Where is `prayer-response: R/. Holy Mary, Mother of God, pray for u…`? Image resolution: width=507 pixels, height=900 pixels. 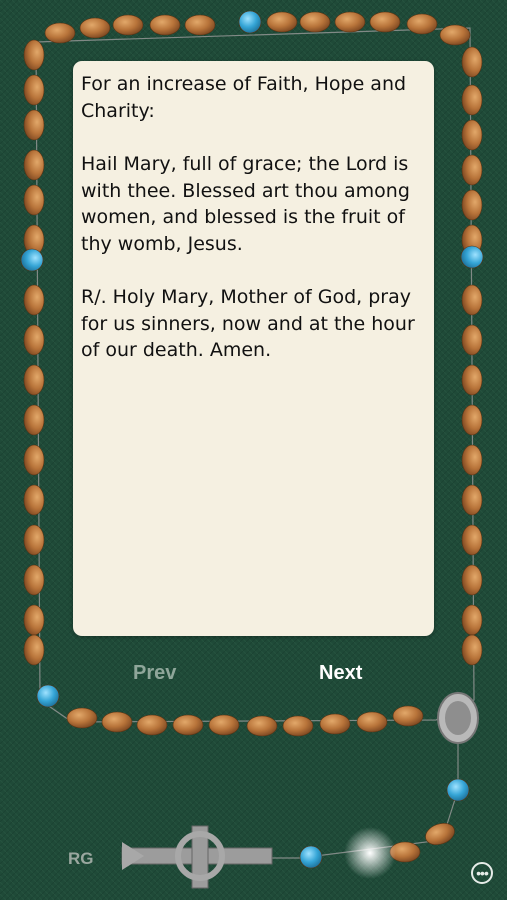 prayer-response: R/. Holy Mary, Mother of God, pray for u… is located at coordinates (248, 323).